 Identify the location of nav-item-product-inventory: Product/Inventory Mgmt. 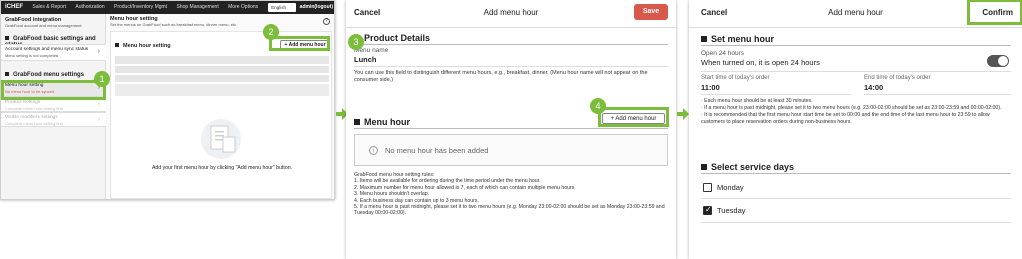
(140, 7).